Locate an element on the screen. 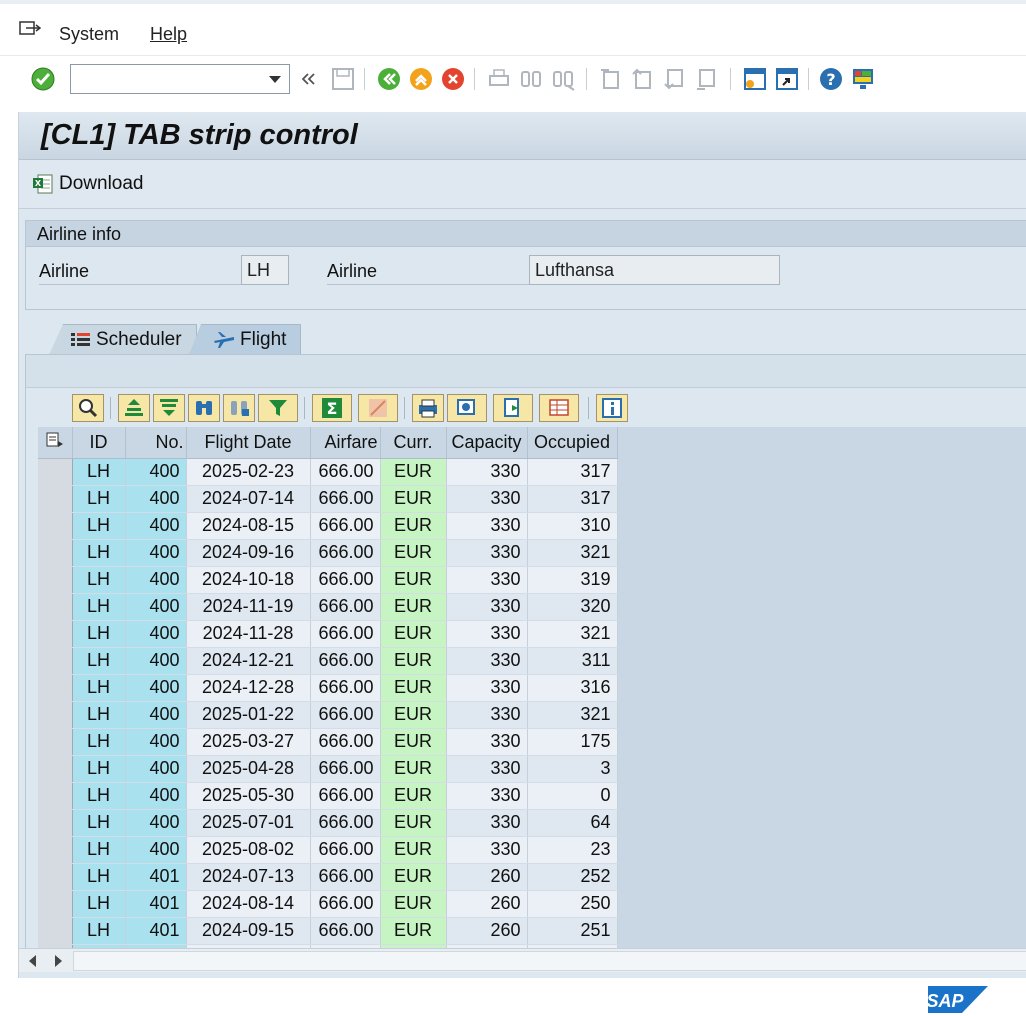 Image resolution: width=1026 pixels, height=1016 pixels. cell-flight-date: 2025-02-23 is located at coordinates (248, 472).